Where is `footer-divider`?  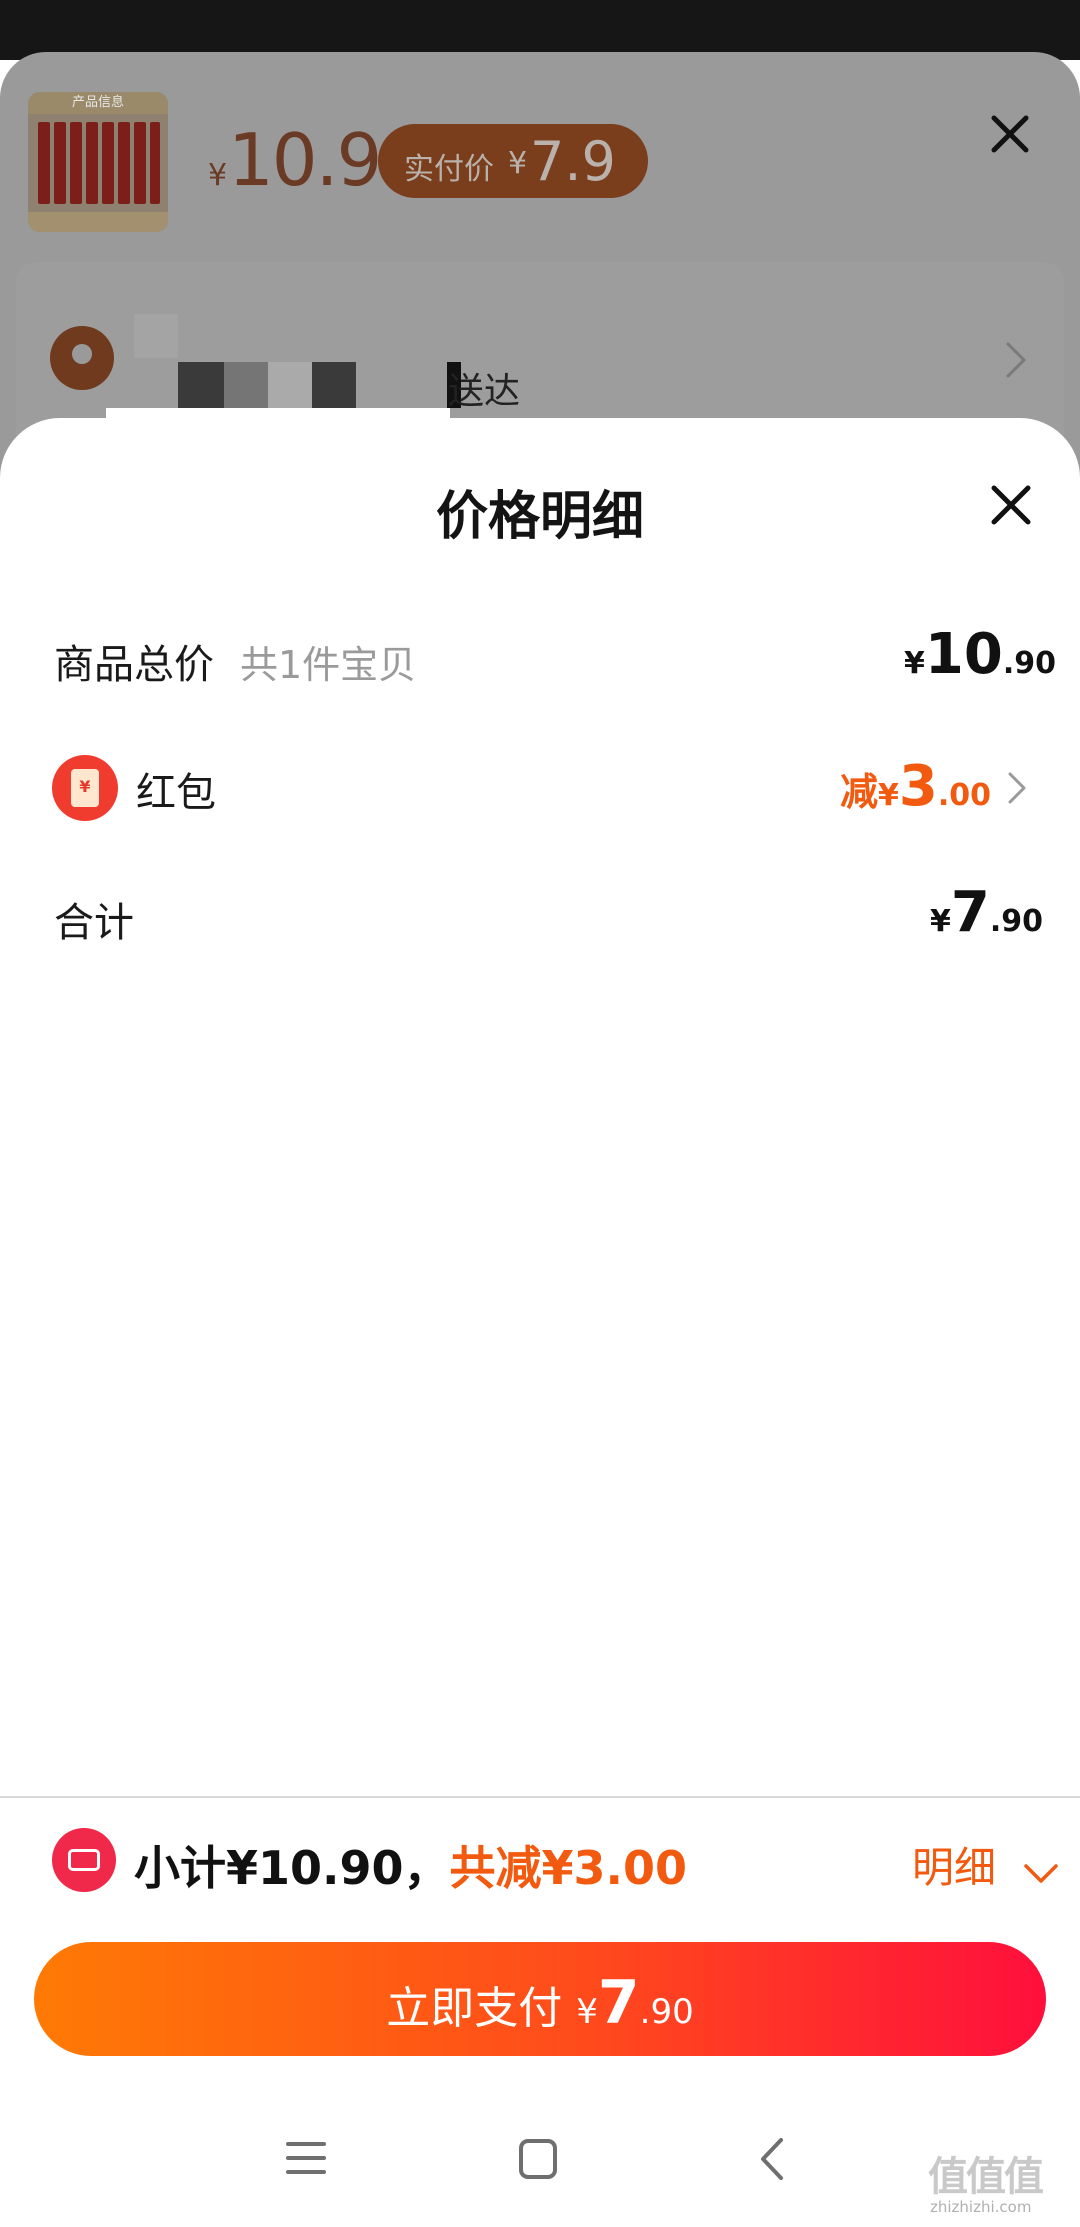 footer-divider is located at coordinates (540, 1797).